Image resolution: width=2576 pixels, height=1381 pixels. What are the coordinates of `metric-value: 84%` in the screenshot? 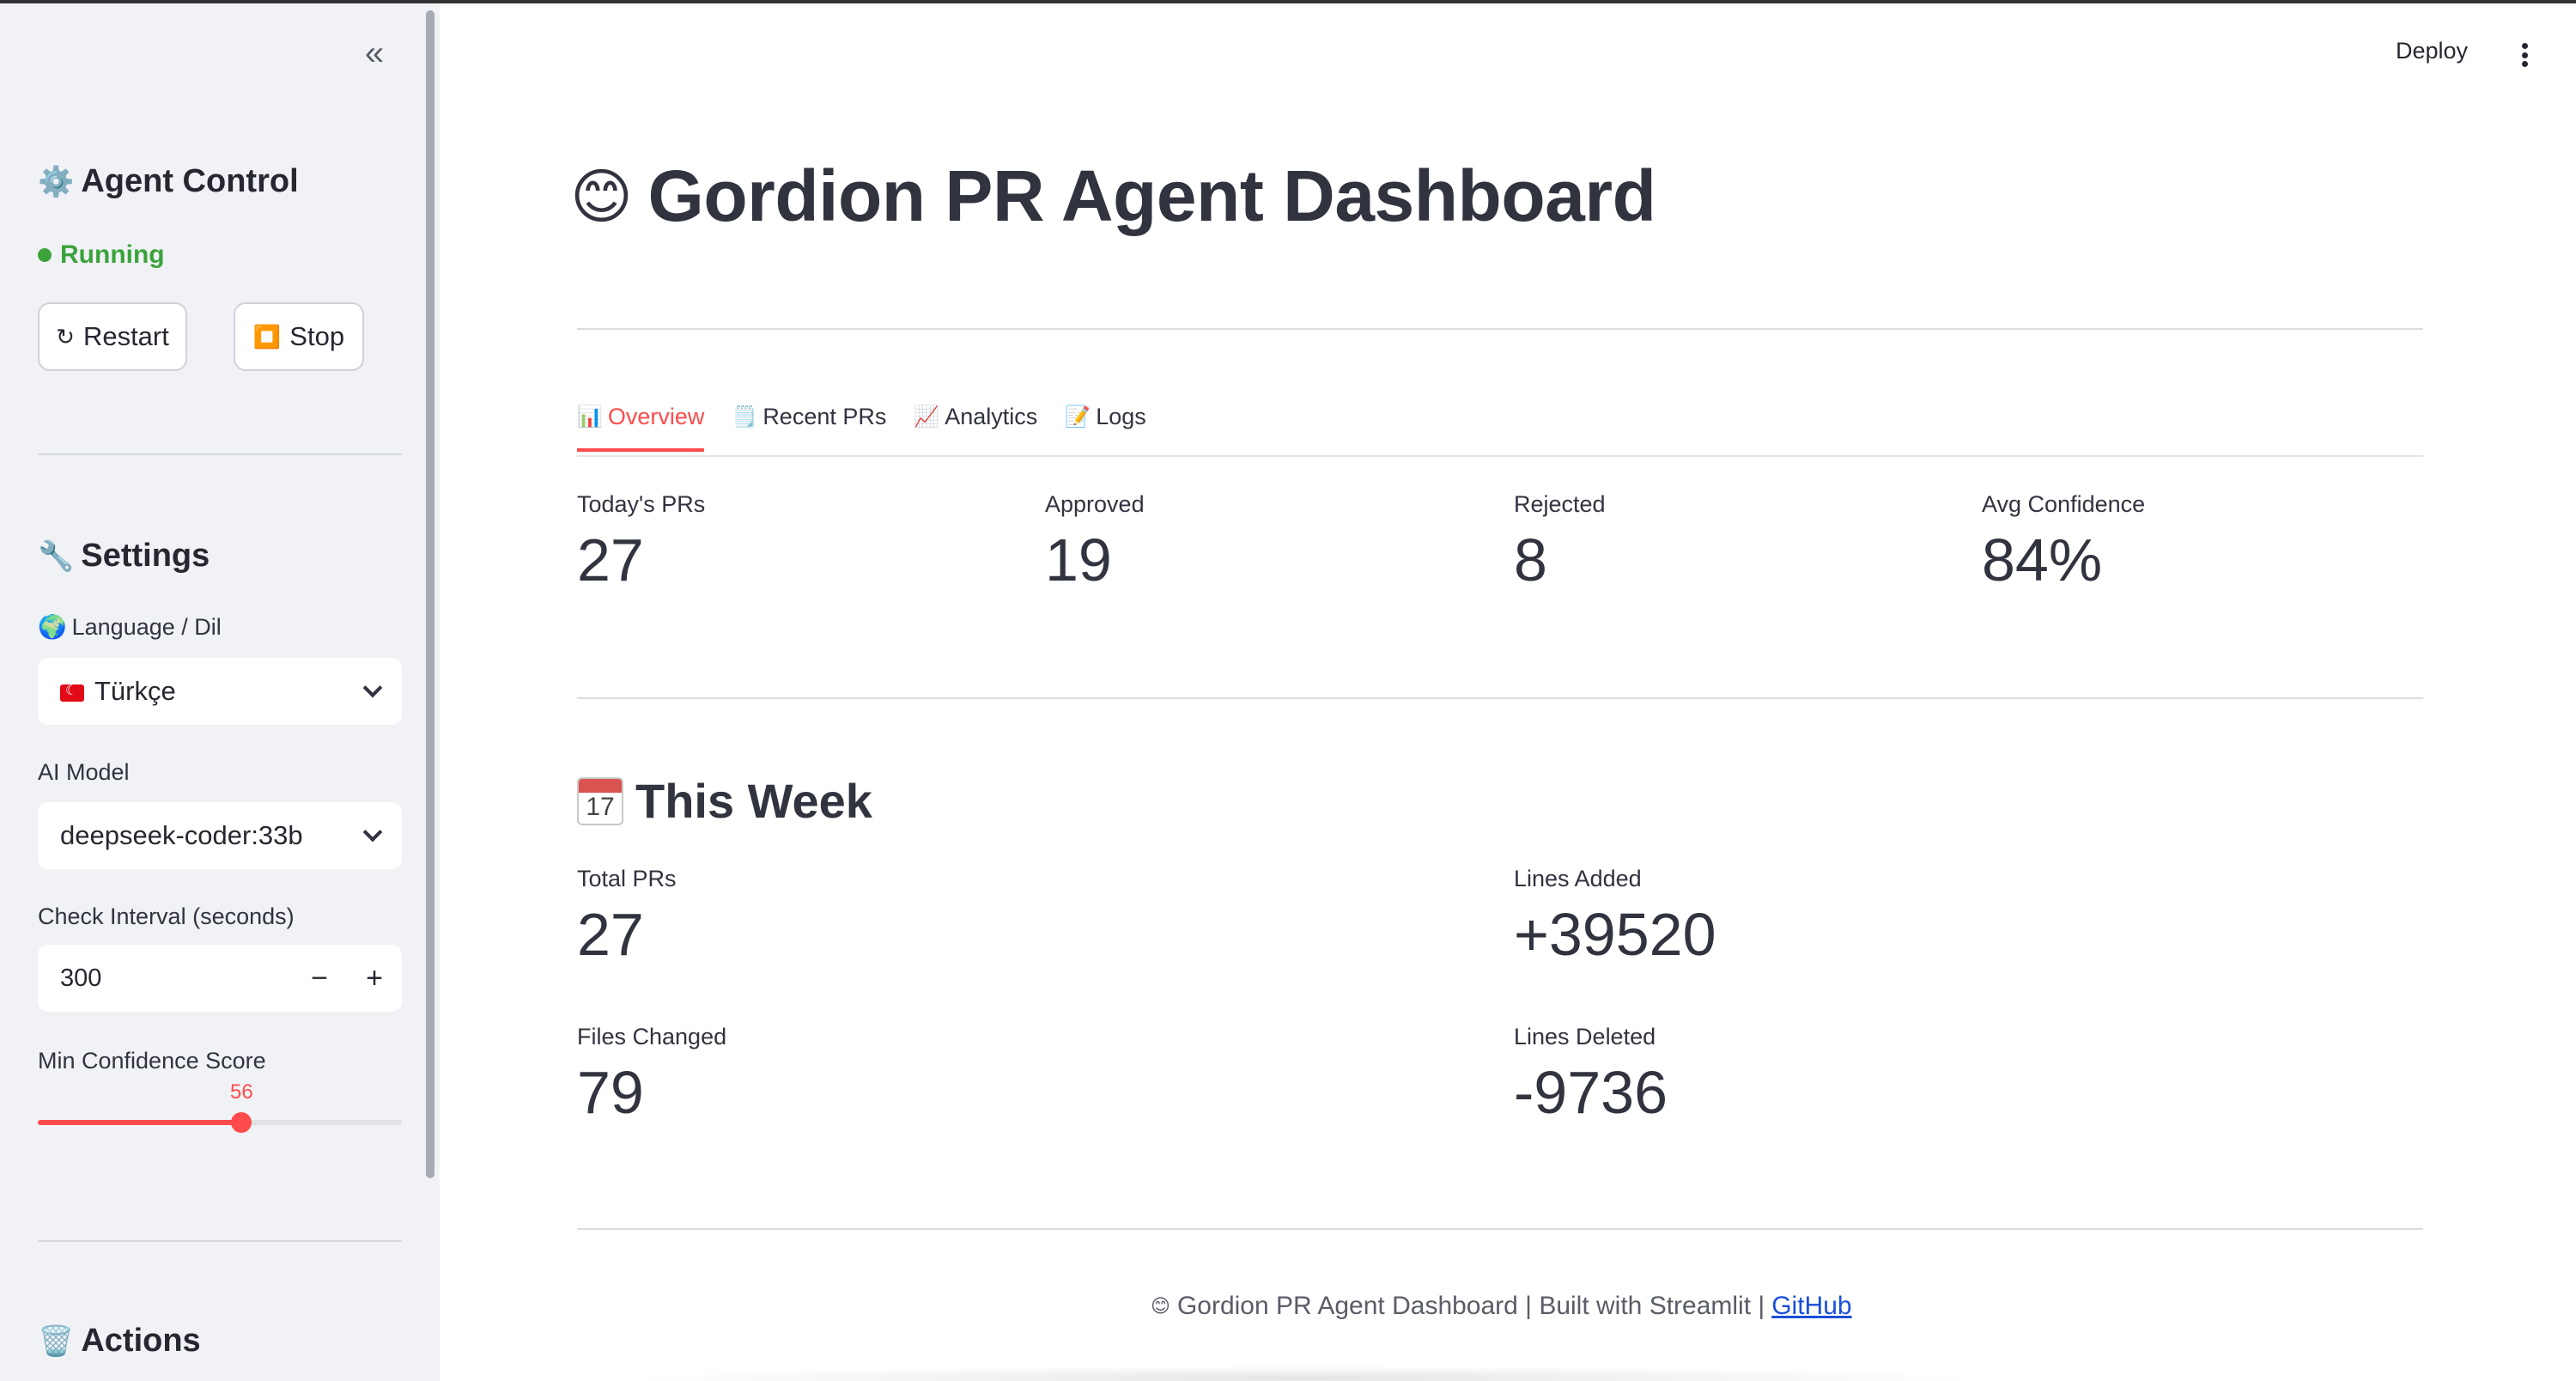 It's located at (2042, 559).